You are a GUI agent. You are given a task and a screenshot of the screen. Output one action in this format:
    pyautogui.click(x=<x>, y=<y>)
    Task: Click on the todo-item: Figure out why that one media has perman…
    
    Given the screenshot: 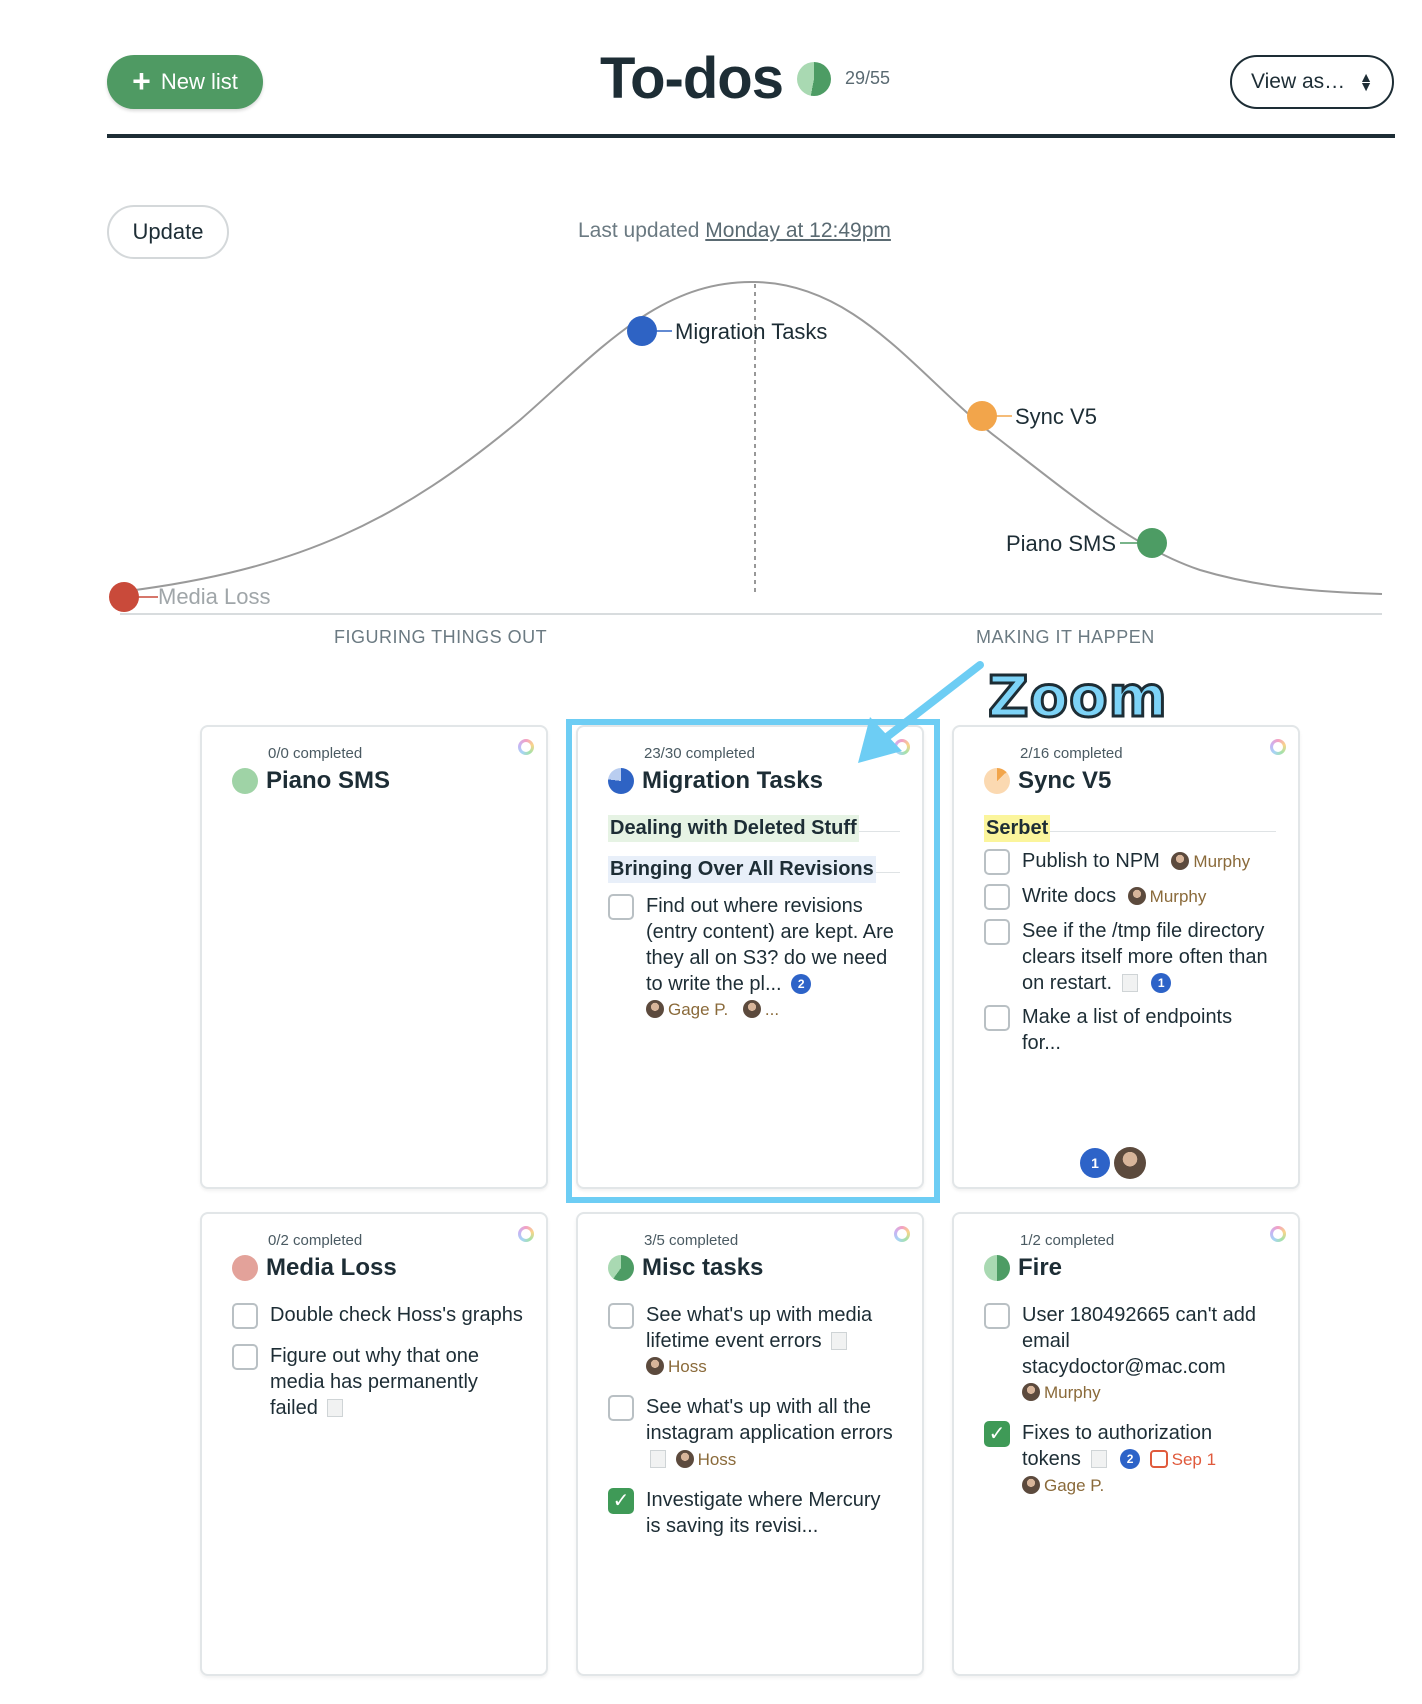 What is the action you would take?
    pyautogui.click(x=378, y=1382)
    